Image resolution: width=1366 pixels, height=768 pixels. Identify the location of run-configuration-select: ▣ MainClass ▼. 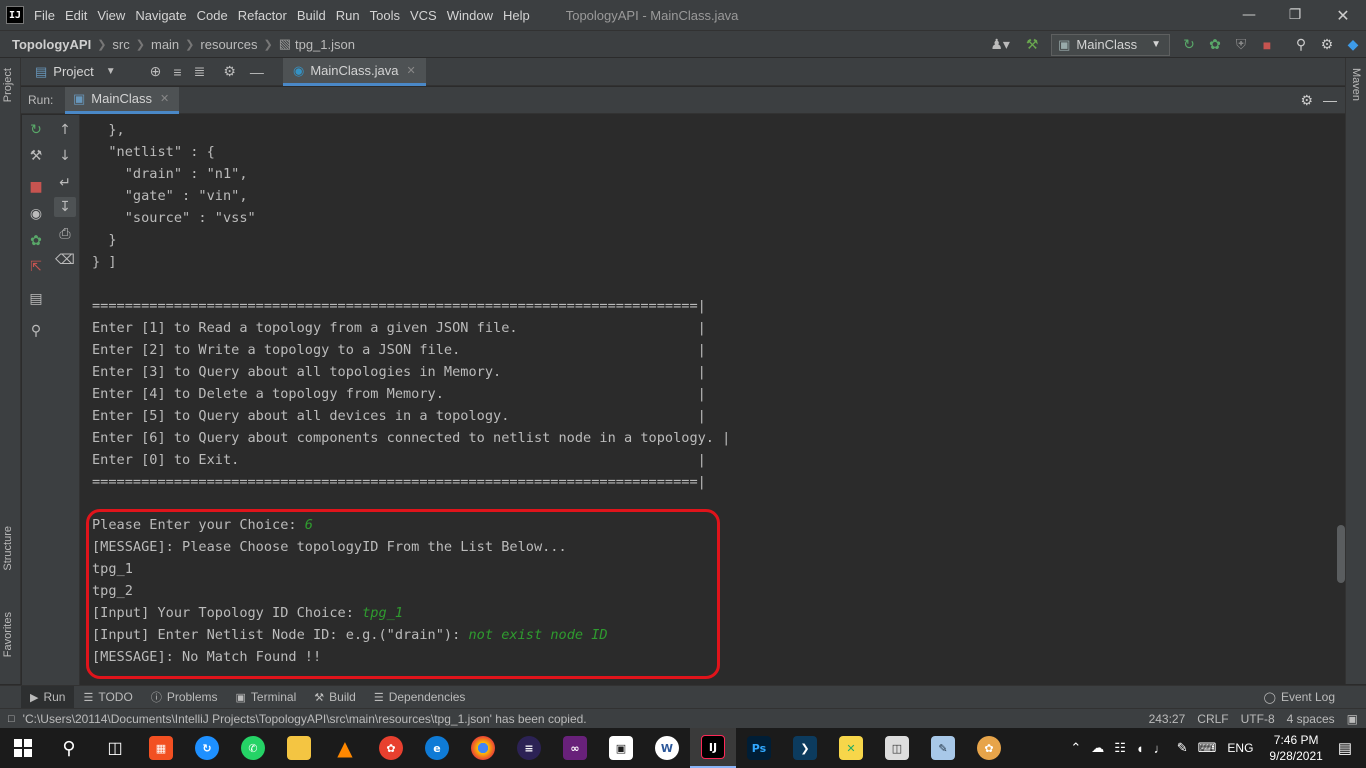
(1110, 44).